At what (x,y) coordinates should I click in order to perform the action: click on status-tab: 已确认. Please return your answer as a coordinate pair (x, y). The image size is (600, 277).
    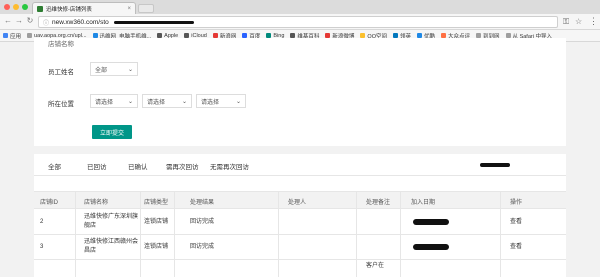
    Looking at the image, I should click on (138, 166).